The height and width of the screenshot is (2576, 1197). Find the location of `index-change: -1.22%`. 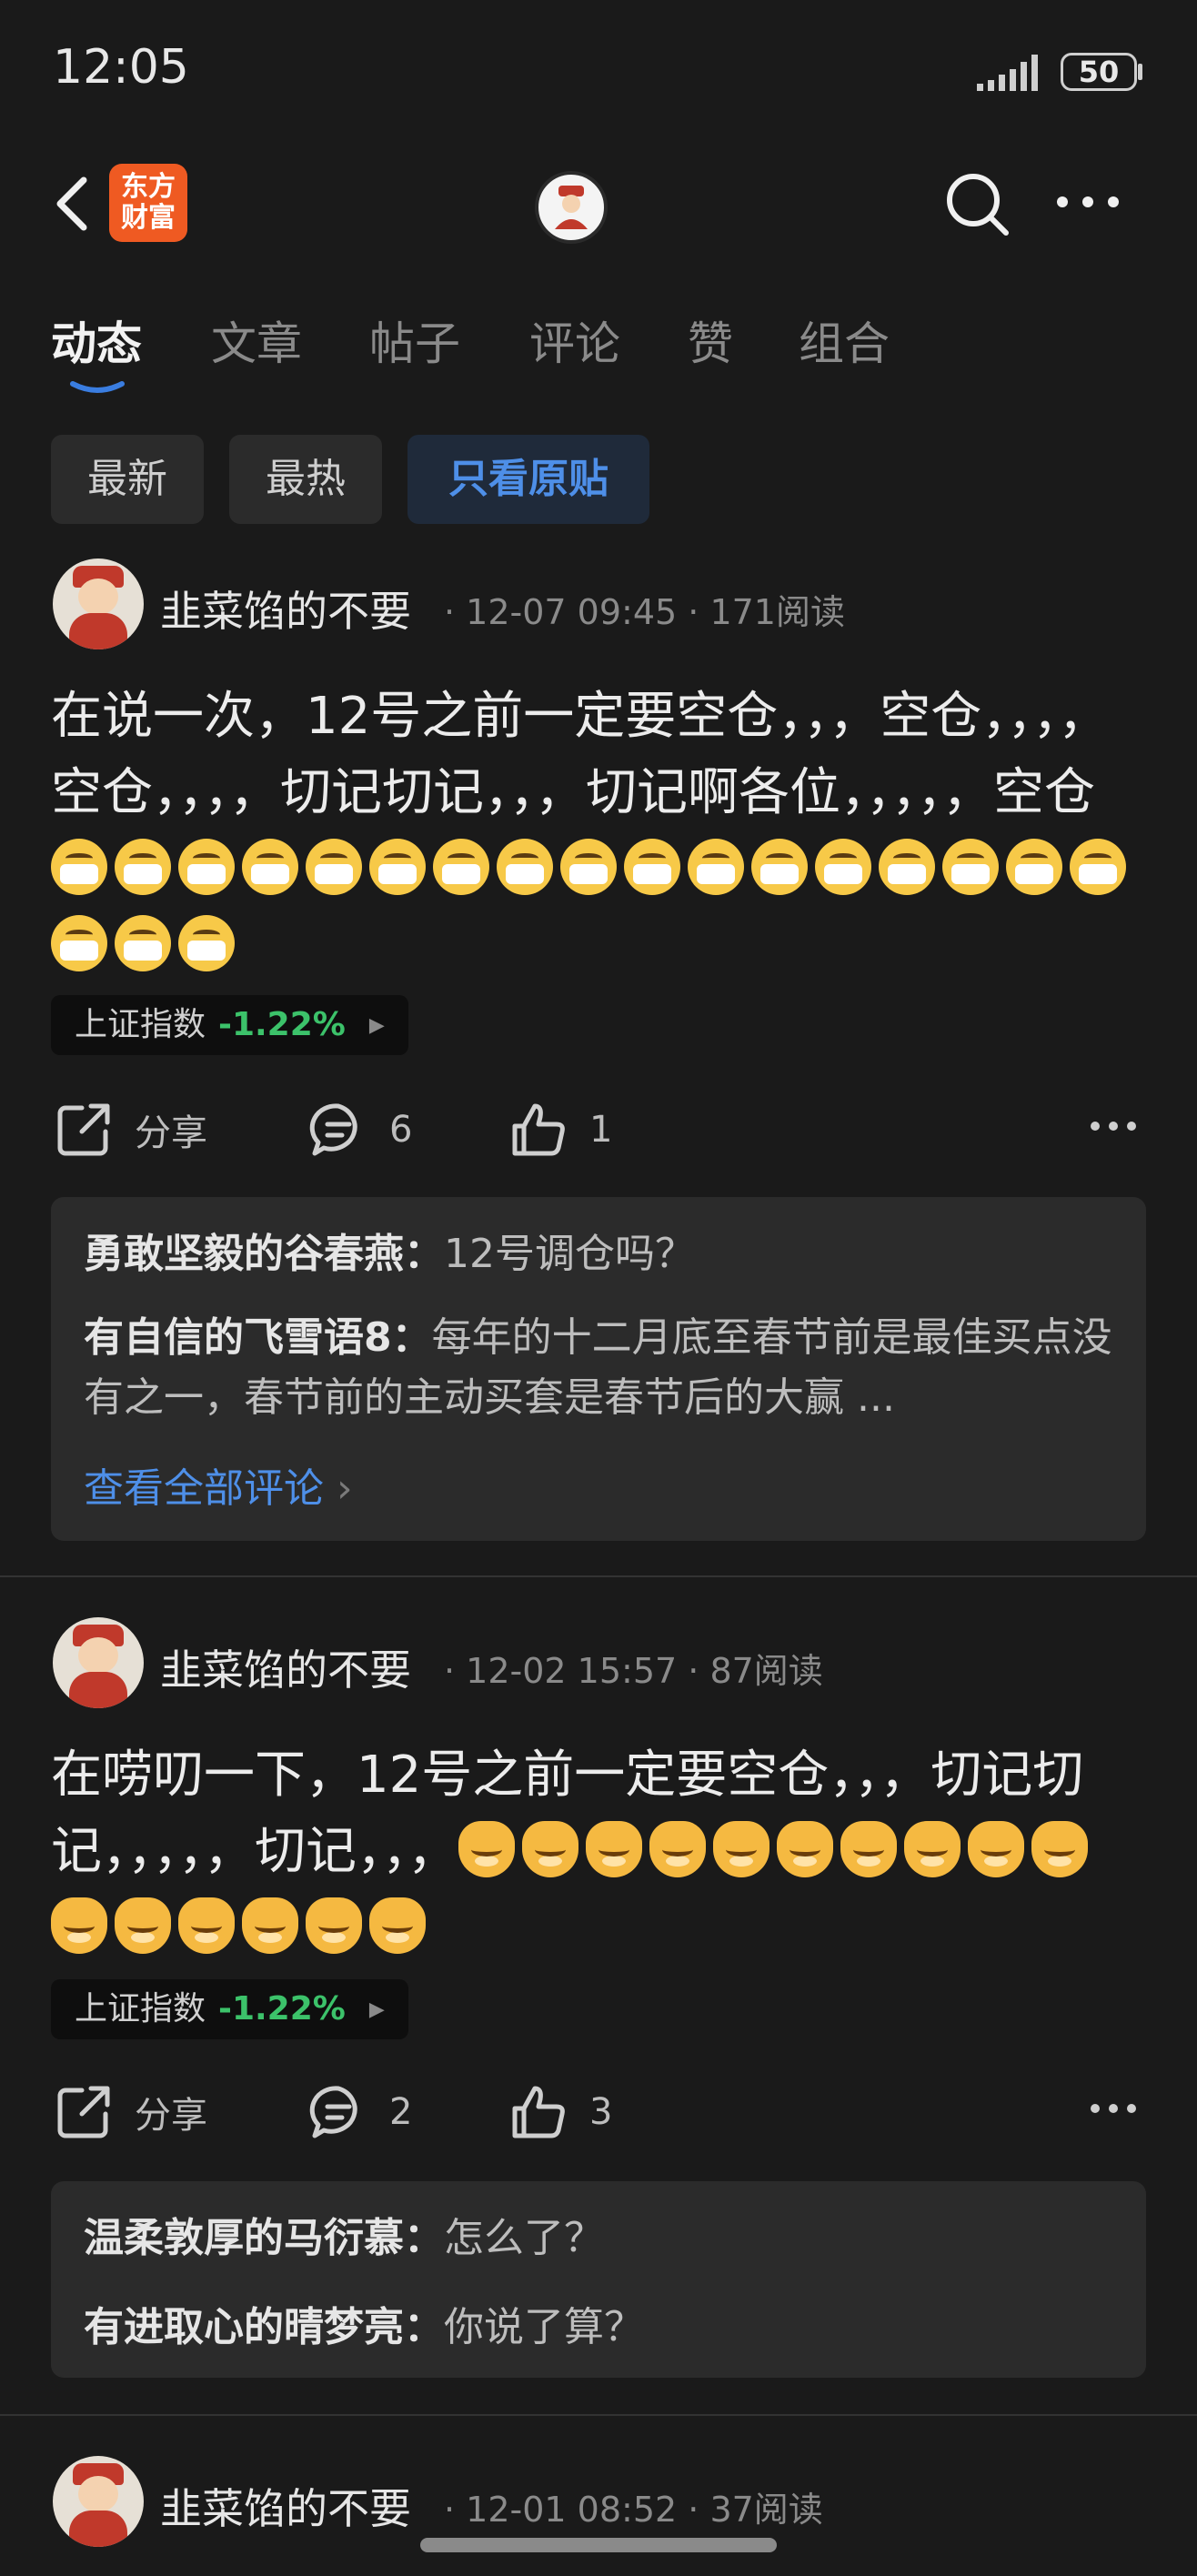

index-change: -1.22% is located at coordinates (282, 1024).